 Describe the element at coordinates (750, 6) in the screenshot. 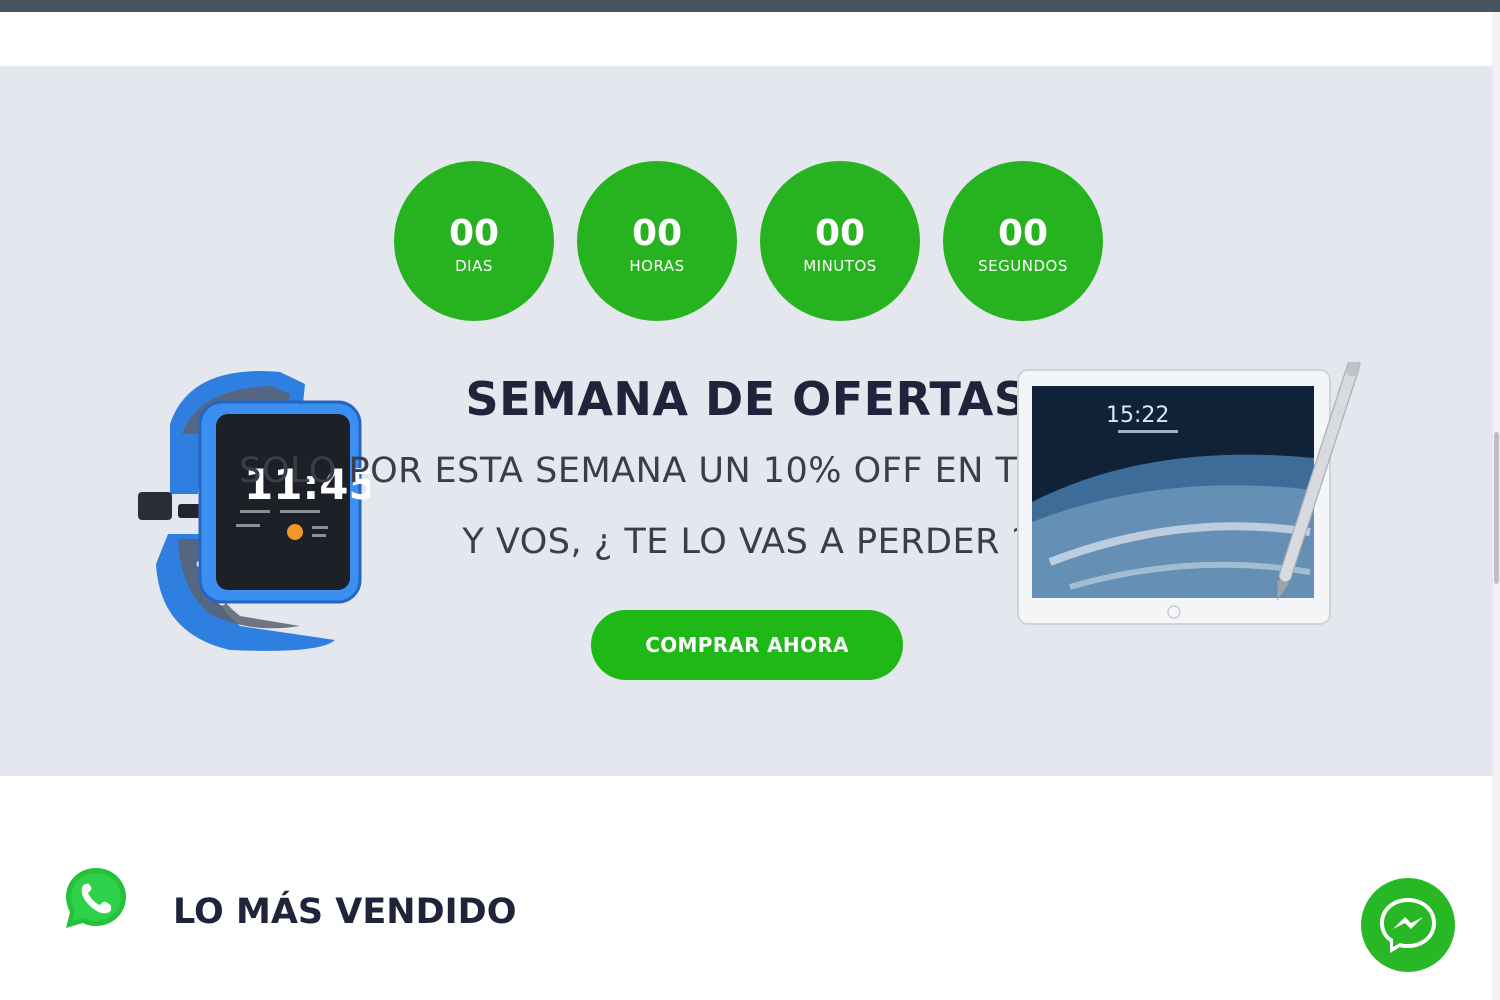

I see `top-bar` at that location.